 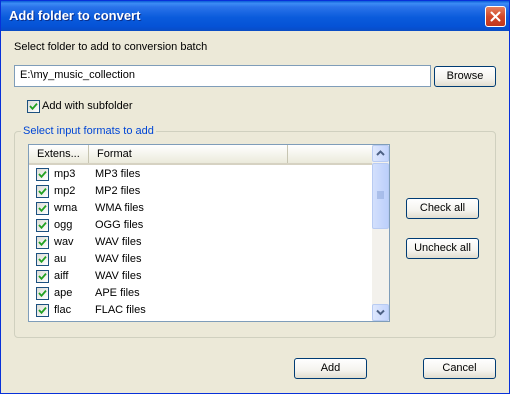 I want to click on chevron-up-icon, so click(x=380, y=153).